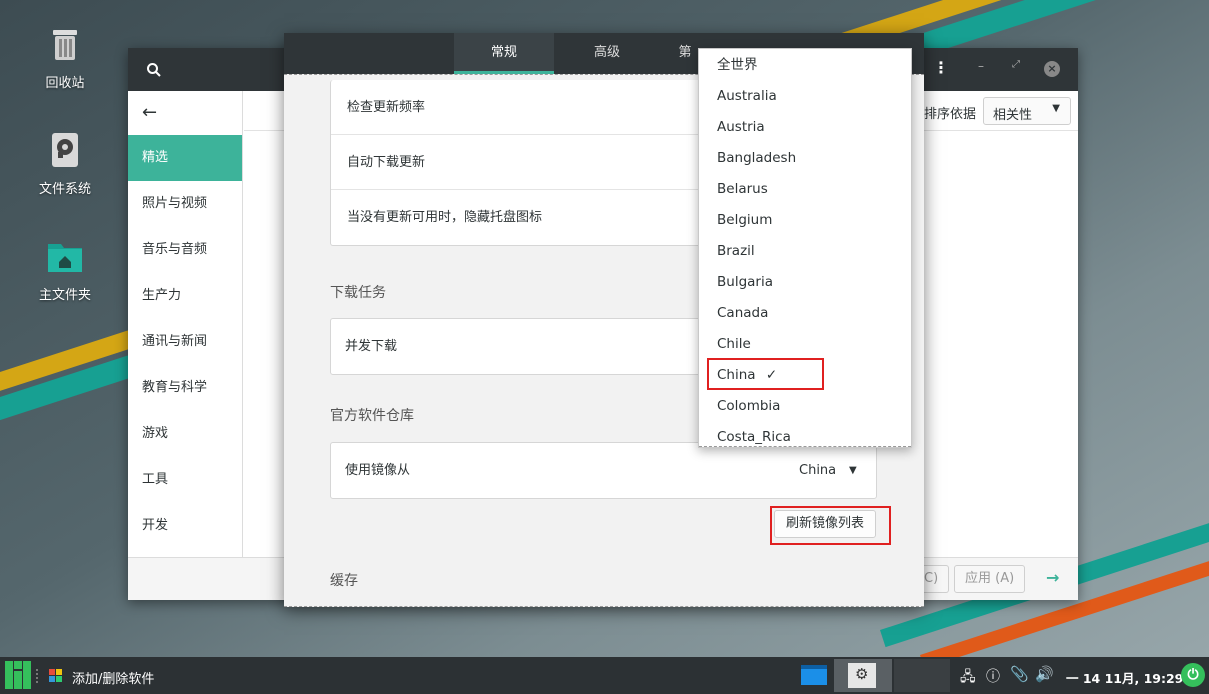 The image size is (1209, 694). Describe the element at coordinates (185, 388) in the screenshot. I see `sidebar-item-education: 教育与科学` at that location.